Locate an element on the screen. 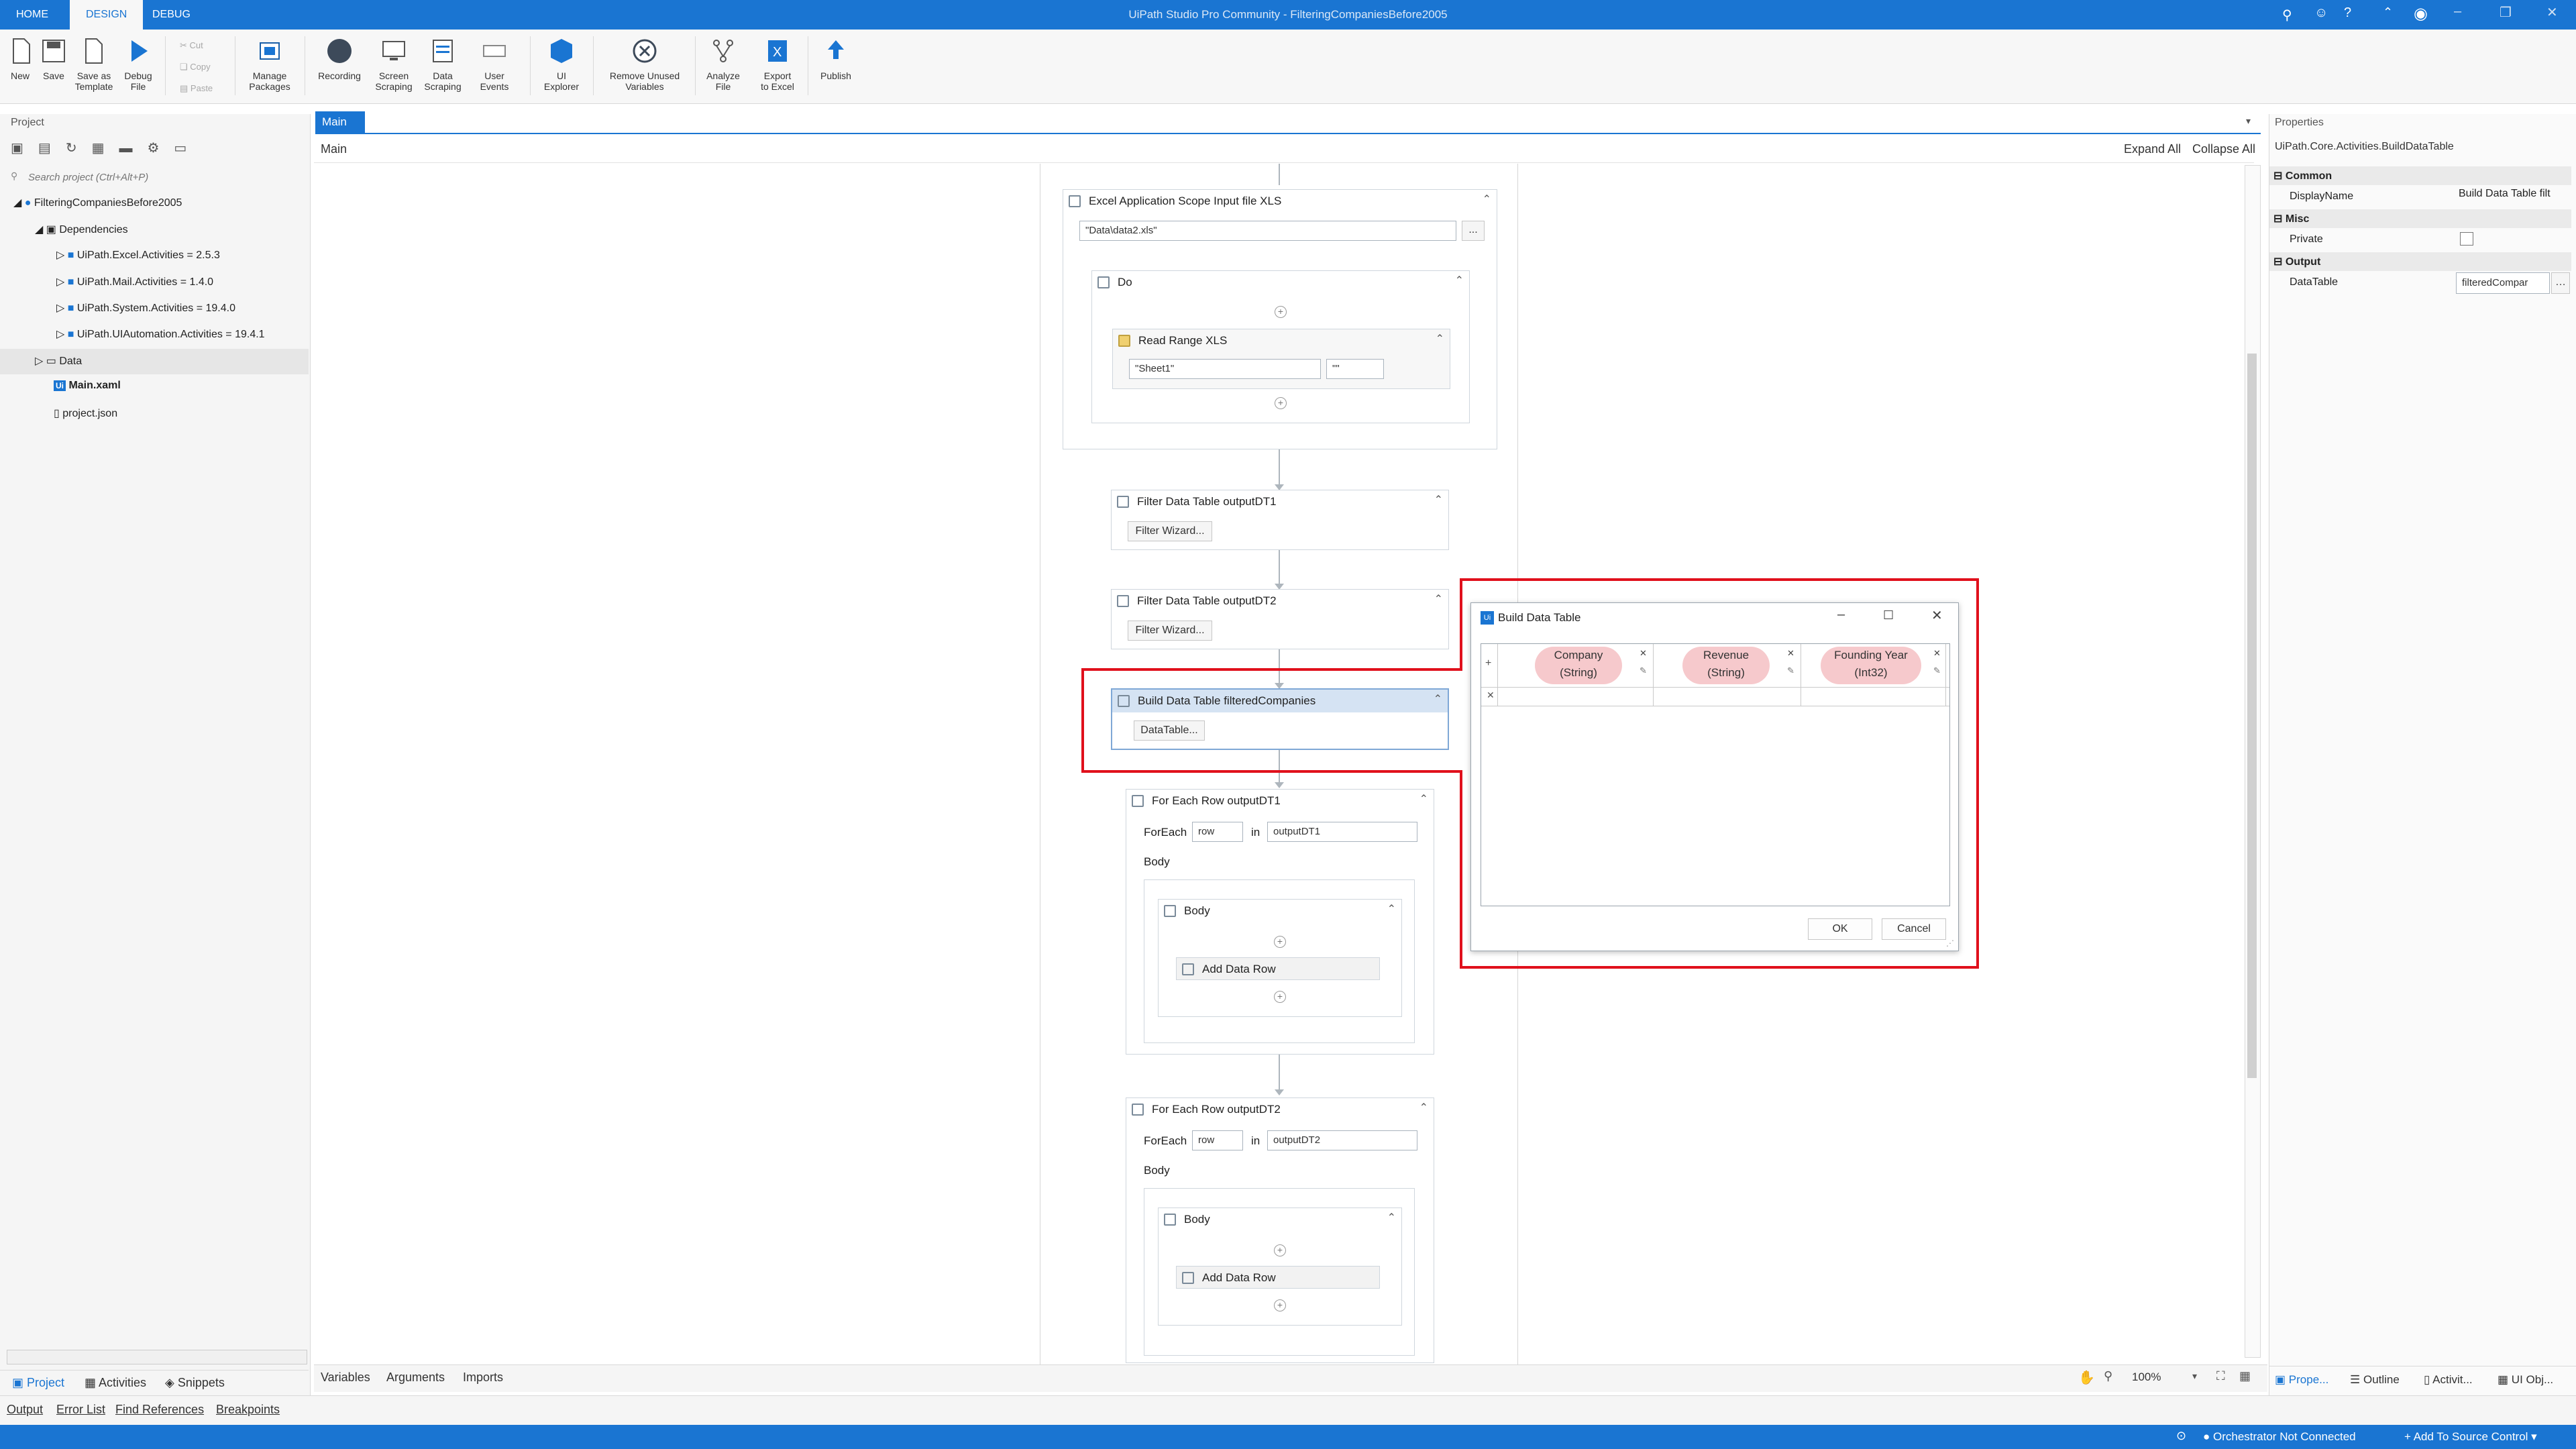 The width and height of the screenshot is (2576, 1449). manage-packages-button: Manage Packages is located at coordinates (269, 64).